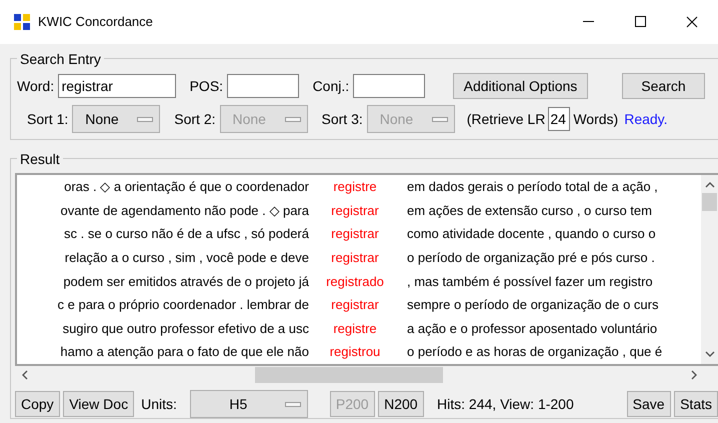 Image resolution: width=718 pixels, height=423 pixels. Describe the element at coordinates (530, 281) in the screenshot. I see `right-context: , mas também é possível fazer um registro` at that location.